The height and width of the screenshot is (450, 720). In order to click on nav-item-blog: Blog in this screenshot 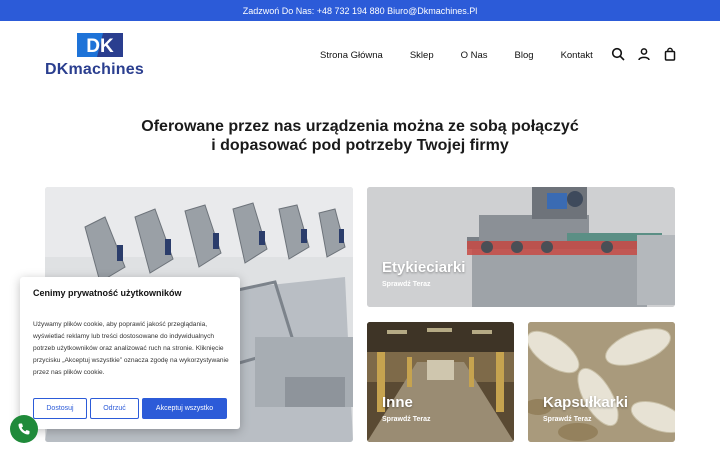, I will do `click(524, 55)`.